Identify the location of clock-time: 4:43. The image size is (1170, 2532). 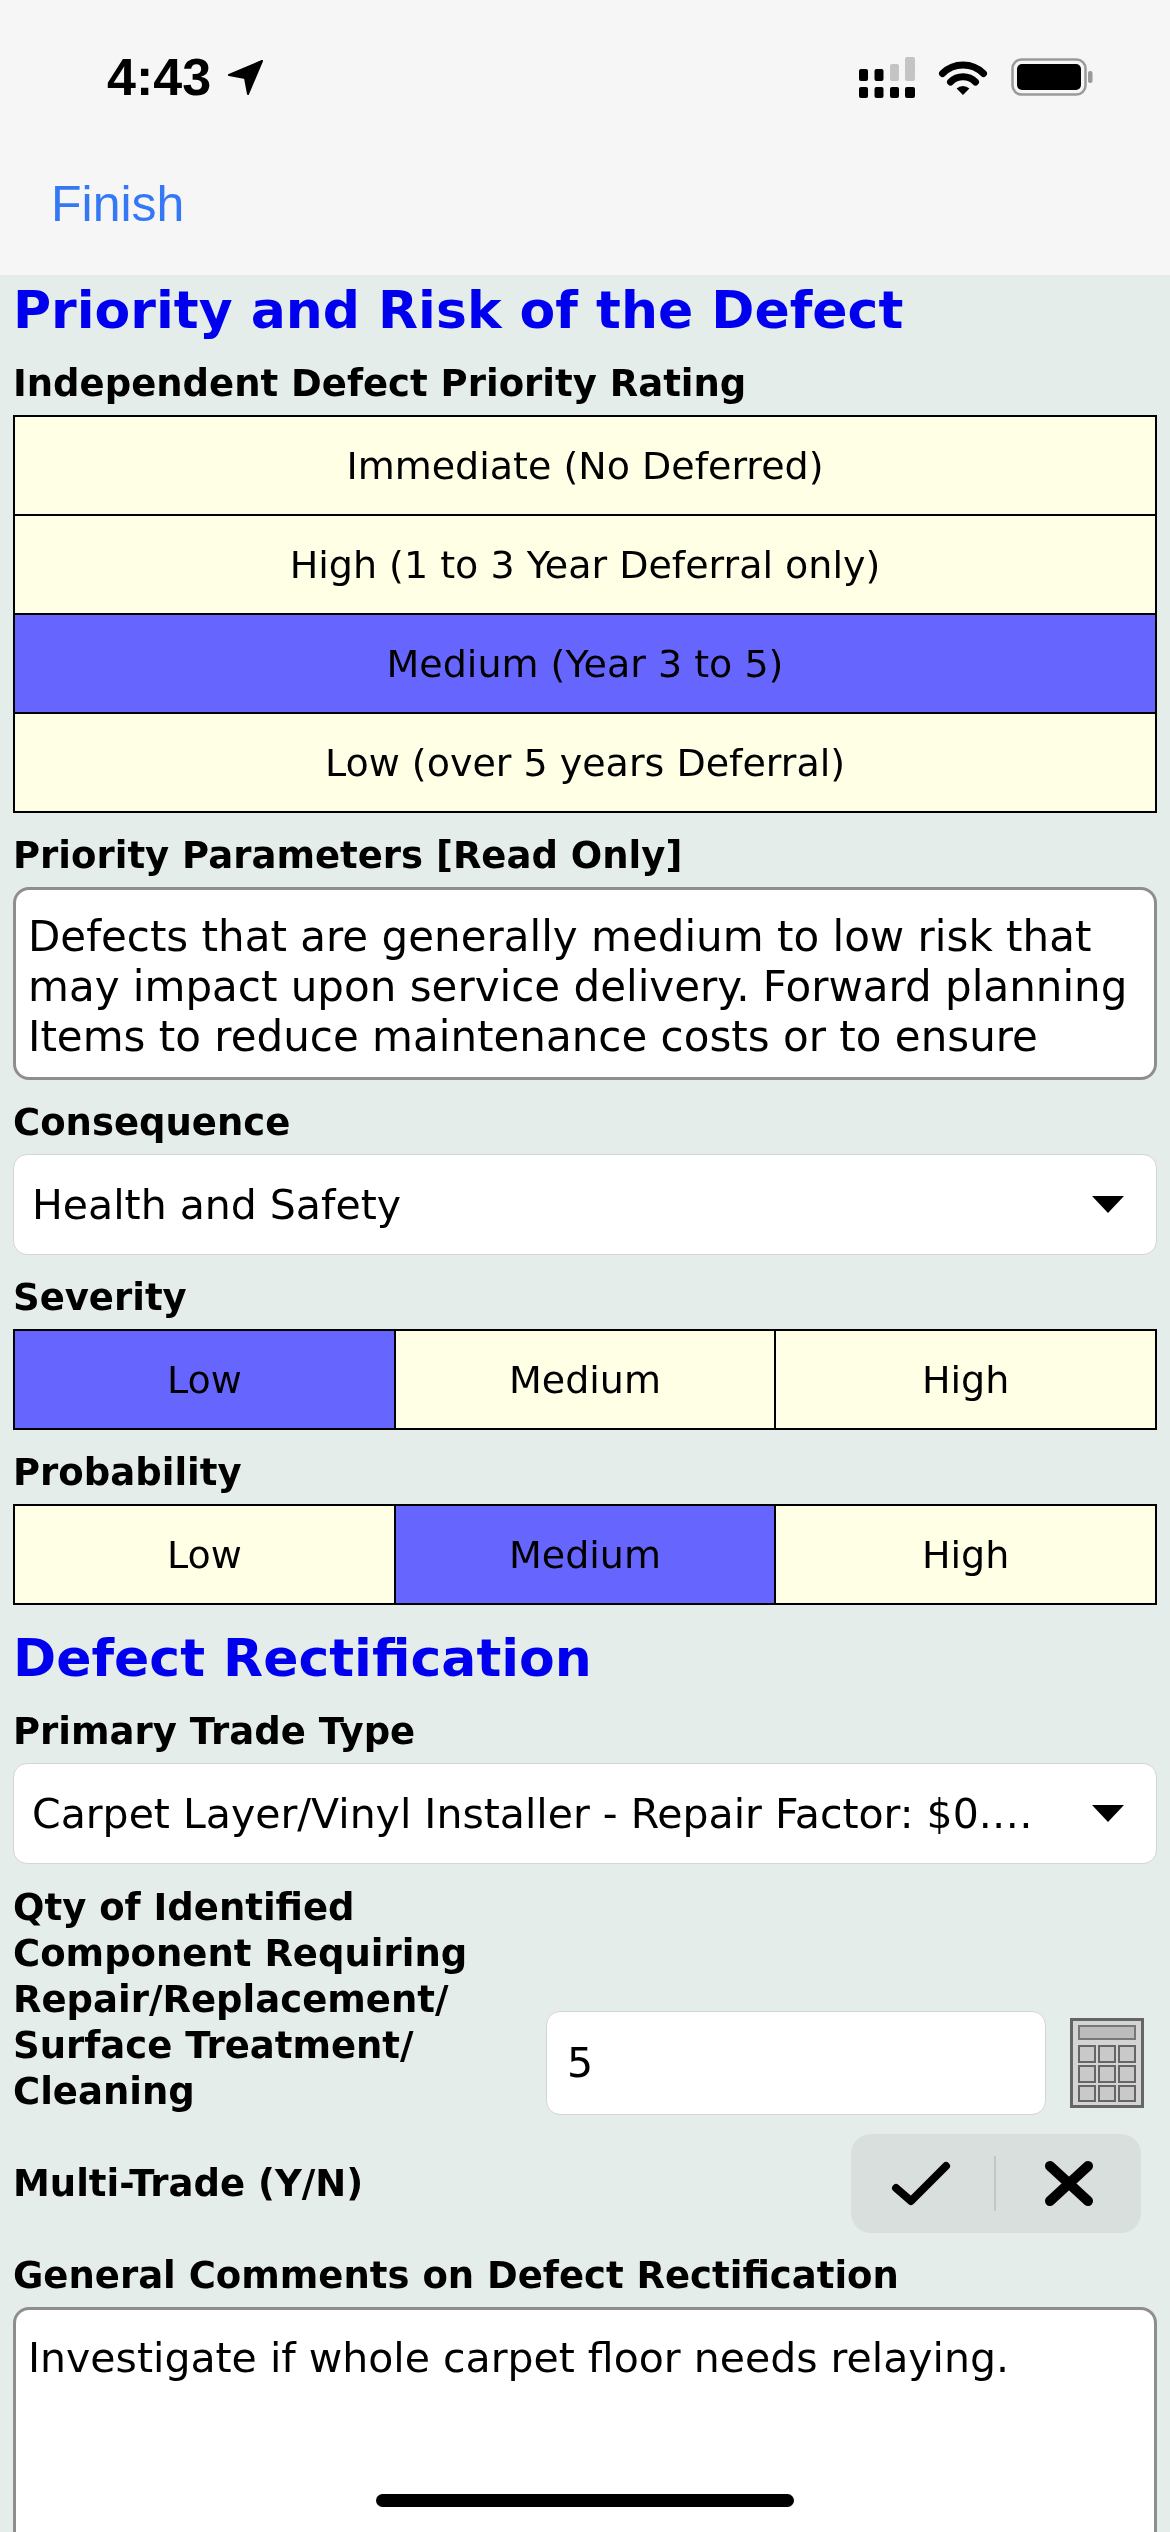
(159, 77).